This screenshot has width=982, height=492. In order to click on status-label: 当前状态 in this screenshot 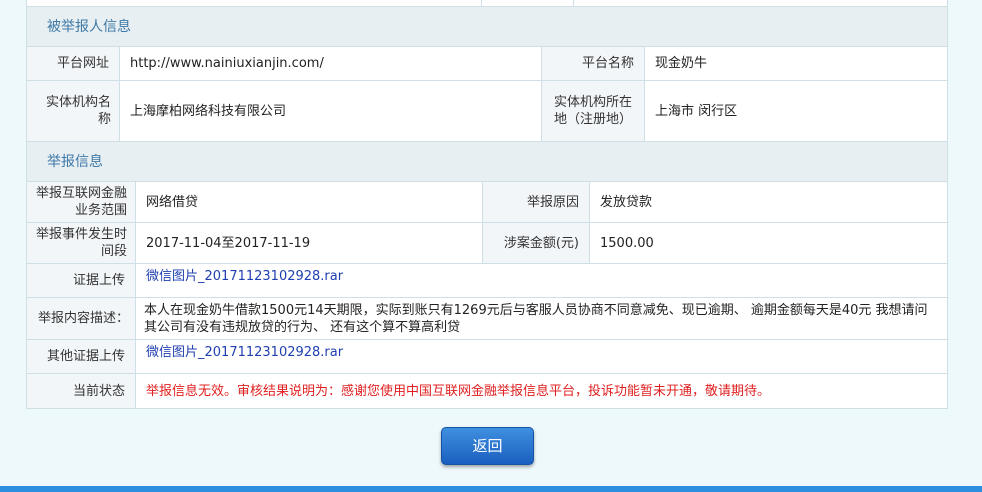, I will do `click(81, 391)`.